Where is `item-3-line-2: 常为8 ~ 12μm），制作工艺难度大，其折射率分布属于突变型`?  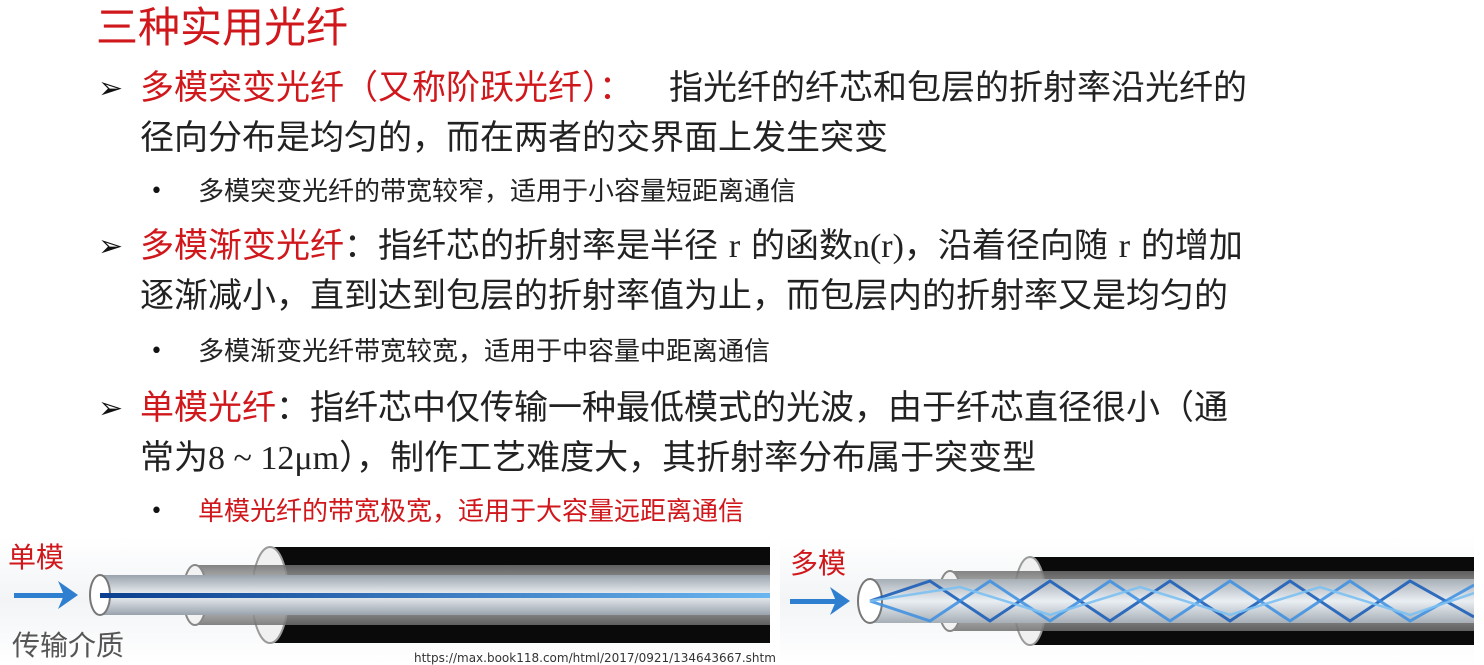 item-3-line-2: 常为8 ~ 12μm），制作工艺难度大，其折射率分布属于突变型 is located at coordinates (588, 458).